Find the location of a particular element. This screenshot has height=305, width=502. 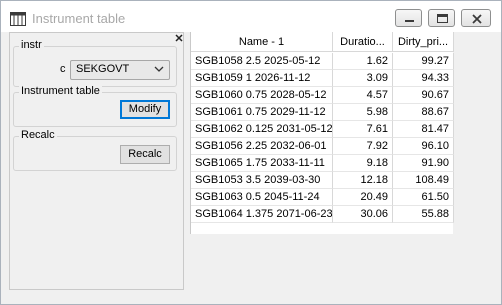

table-row: SGB1053 3.5 2039-03-30 12.18 108.49 is located at coordinates (322, 180).